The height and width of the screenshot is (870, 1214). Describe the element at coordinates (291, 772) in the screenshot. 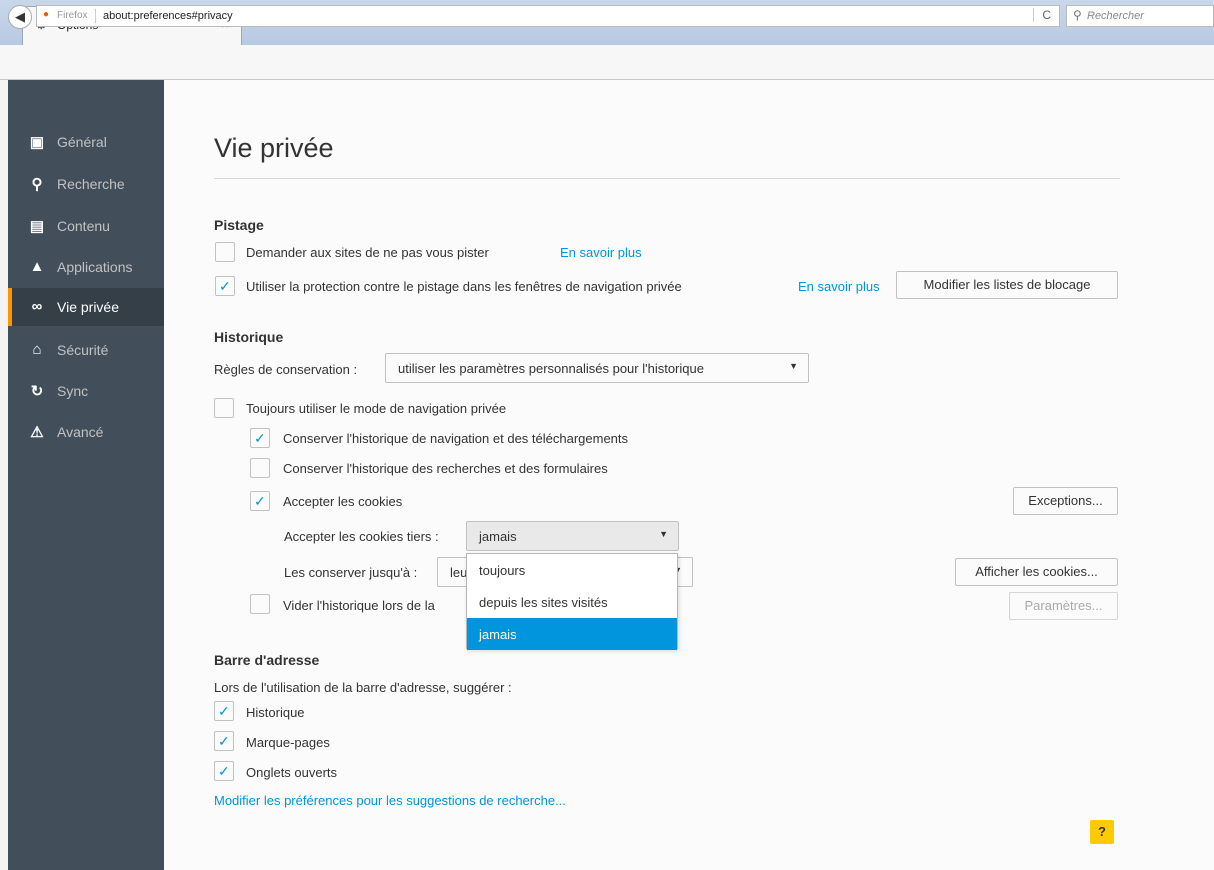

I see `suggest-open-tabs-label: Onglets ouverts` at that location.